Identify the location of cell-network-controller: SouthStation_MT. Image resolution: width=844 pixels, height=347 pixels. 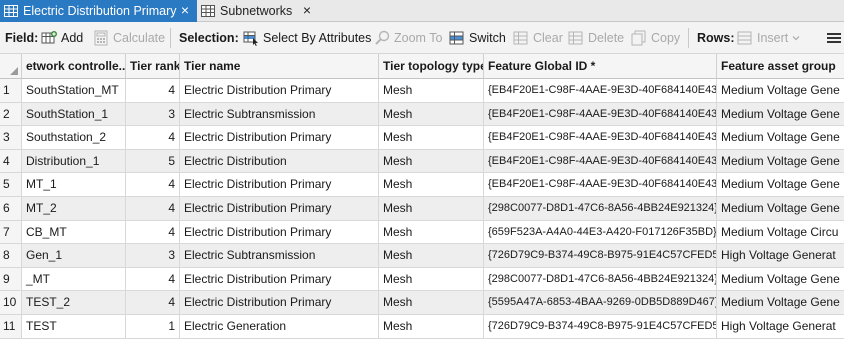
(74, 91).